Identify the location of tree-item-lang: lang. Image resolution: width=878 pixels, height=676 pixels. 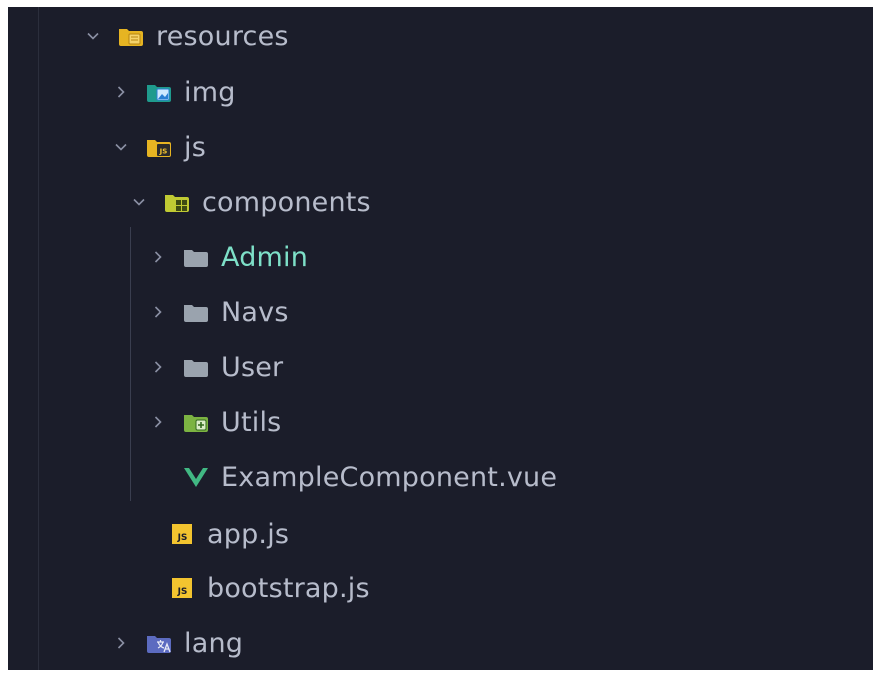
(178, 643).